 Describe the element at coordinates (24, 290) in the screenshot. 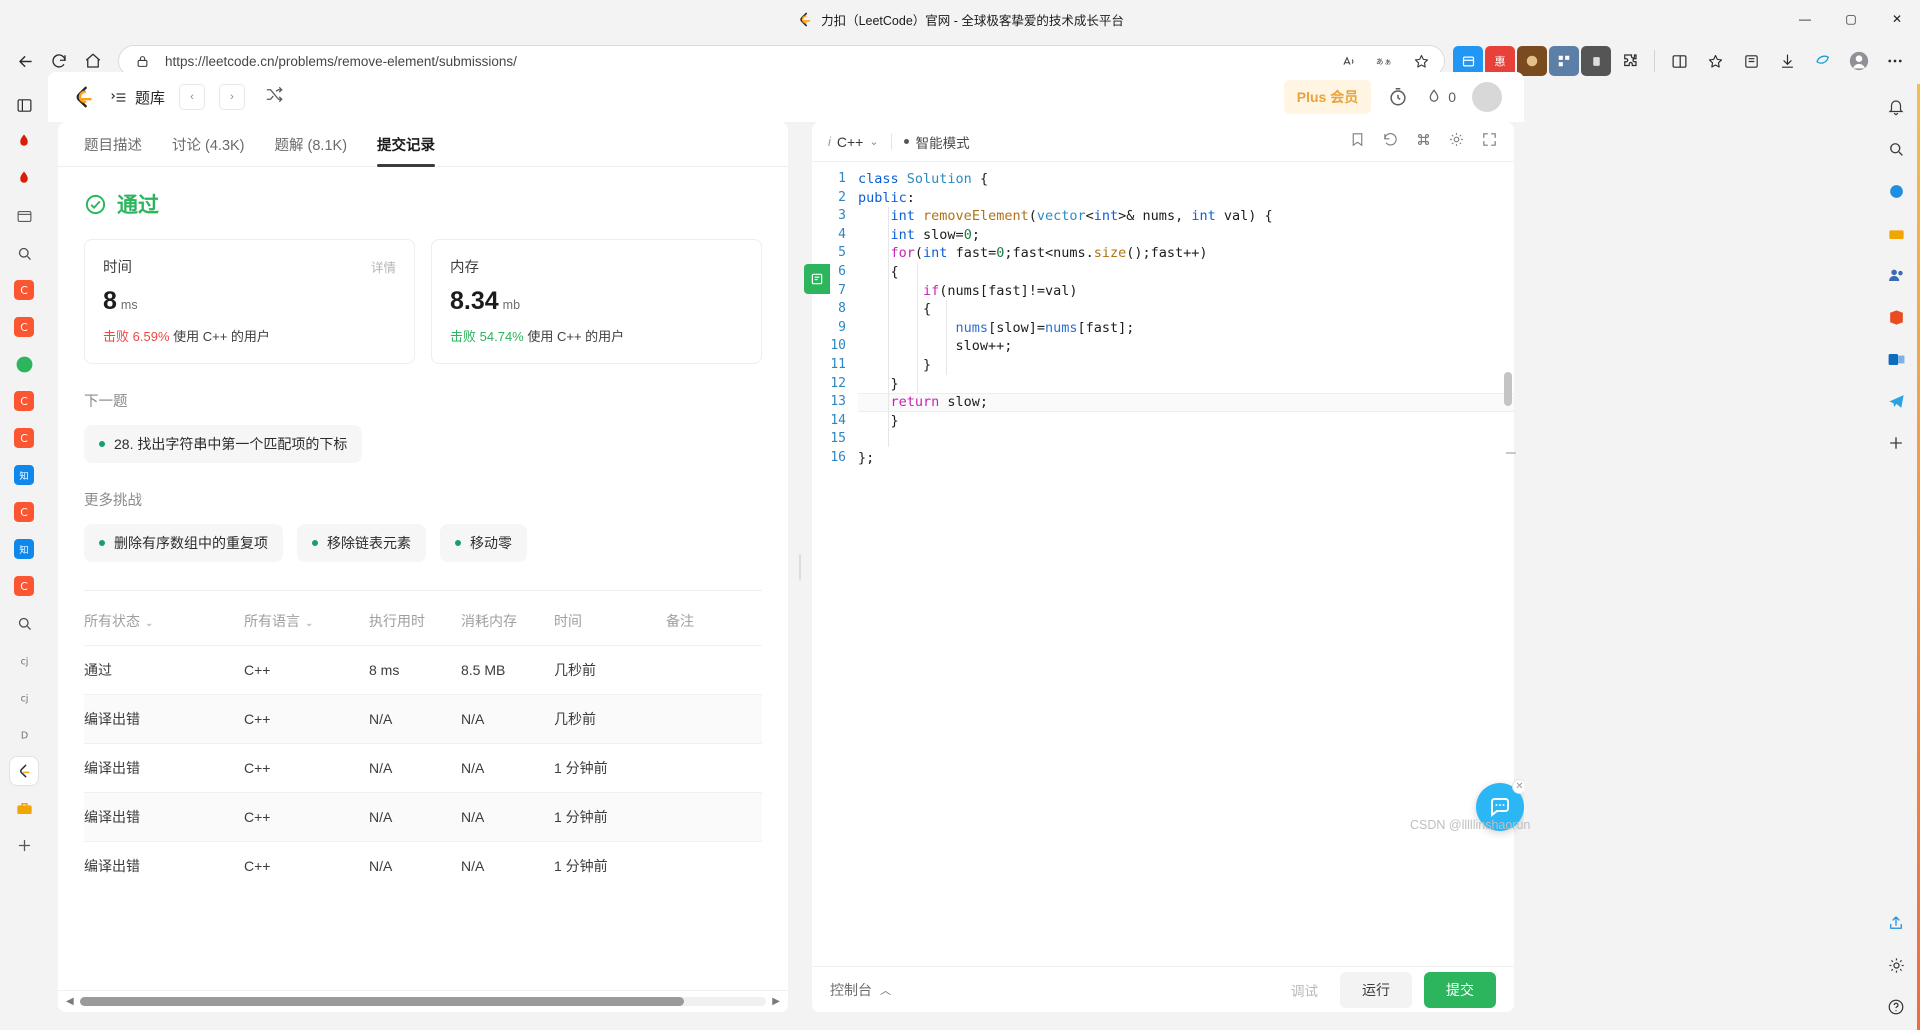

I see `rail-csdn-icon-1: C` at that location.